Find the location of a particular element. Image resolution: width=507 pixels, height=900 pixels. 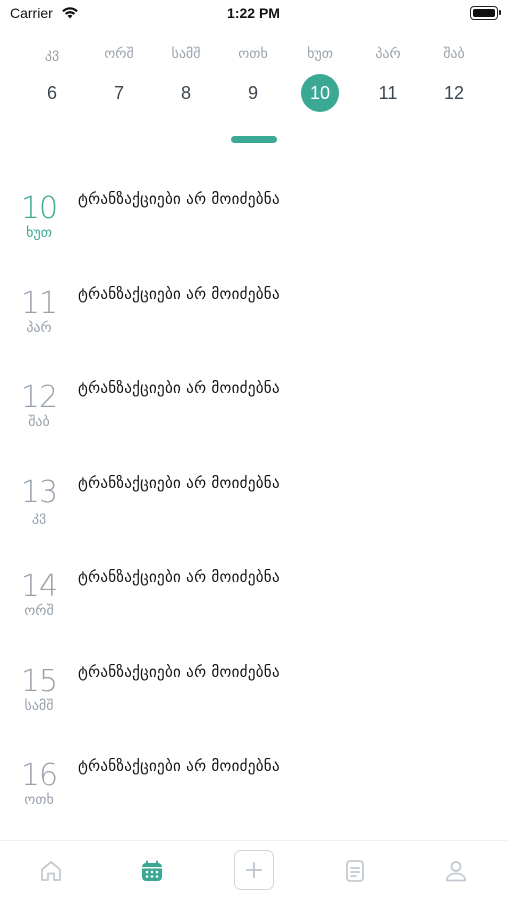

date-block: 10 ხუთ is located at coordinates (39, 217).